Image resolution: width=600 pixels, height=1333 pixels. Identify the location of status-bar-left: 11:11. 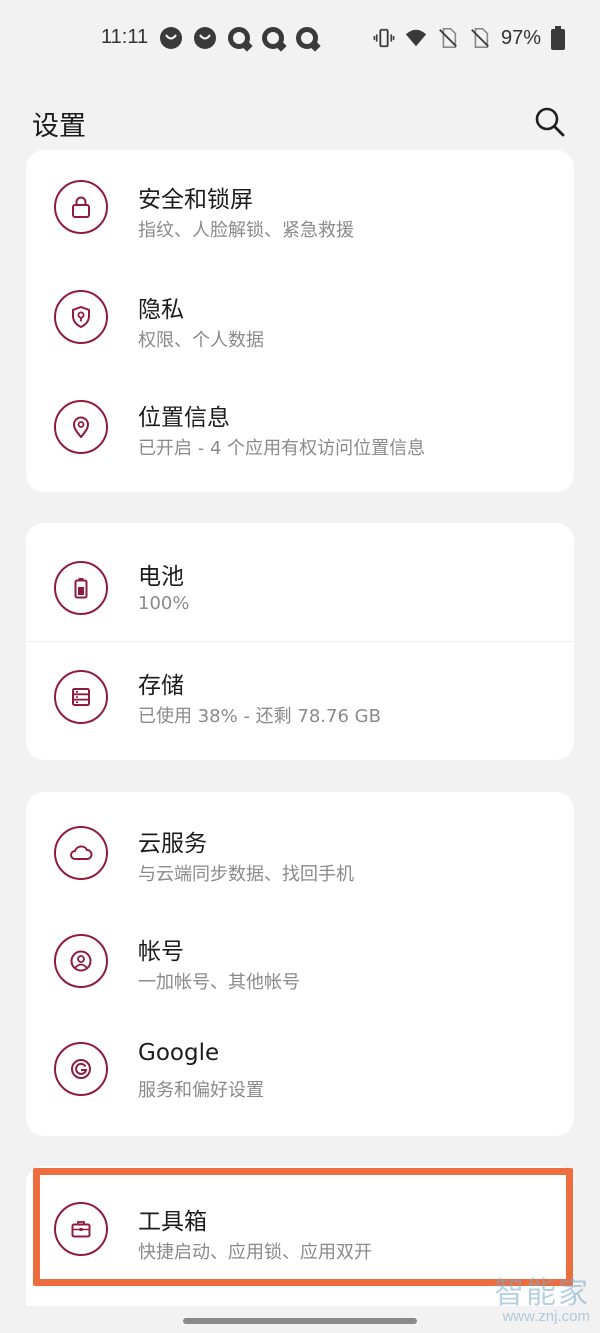
(210, 37).